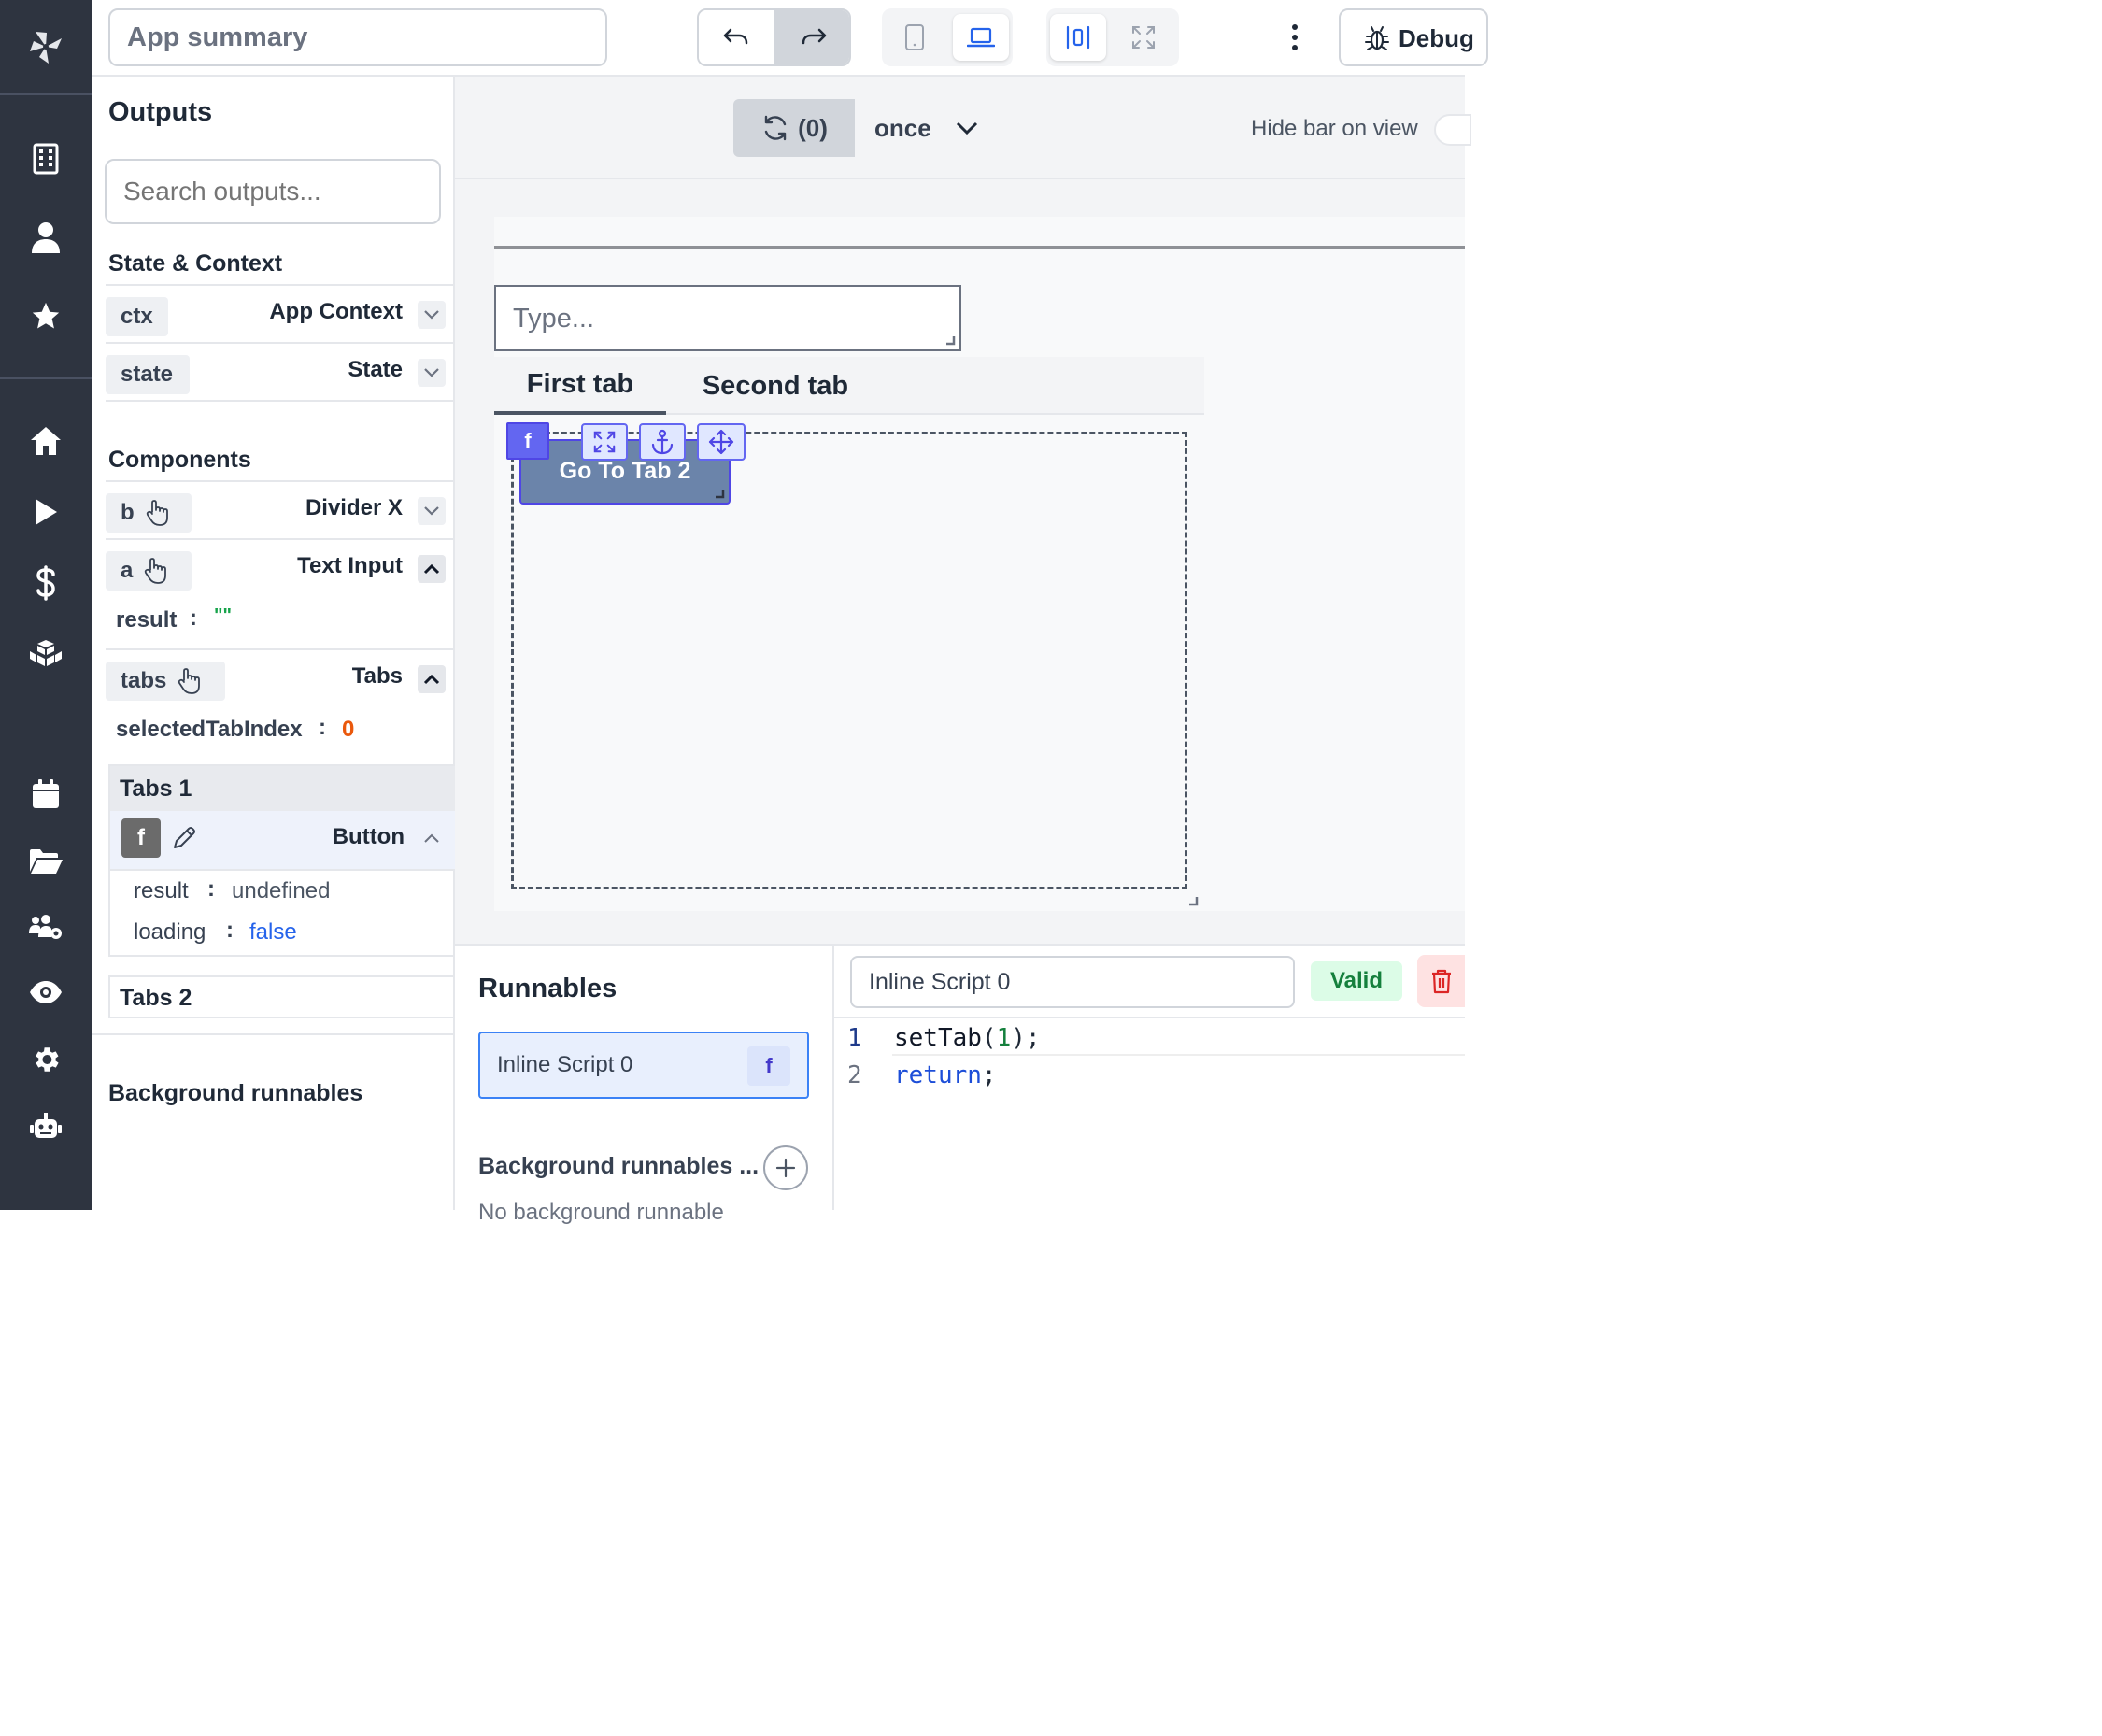 Image resolution: width=2102 pixels, height=1736 pixels. What do you see at coordinates (46, 654) in the screenshot?
I see `cubes-icon` at bounding box center [46, 654].